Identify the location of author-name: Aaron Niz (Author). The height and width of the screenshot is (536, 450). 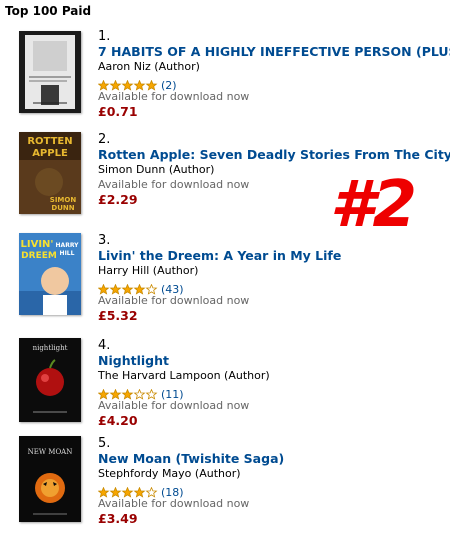
(149, 66).